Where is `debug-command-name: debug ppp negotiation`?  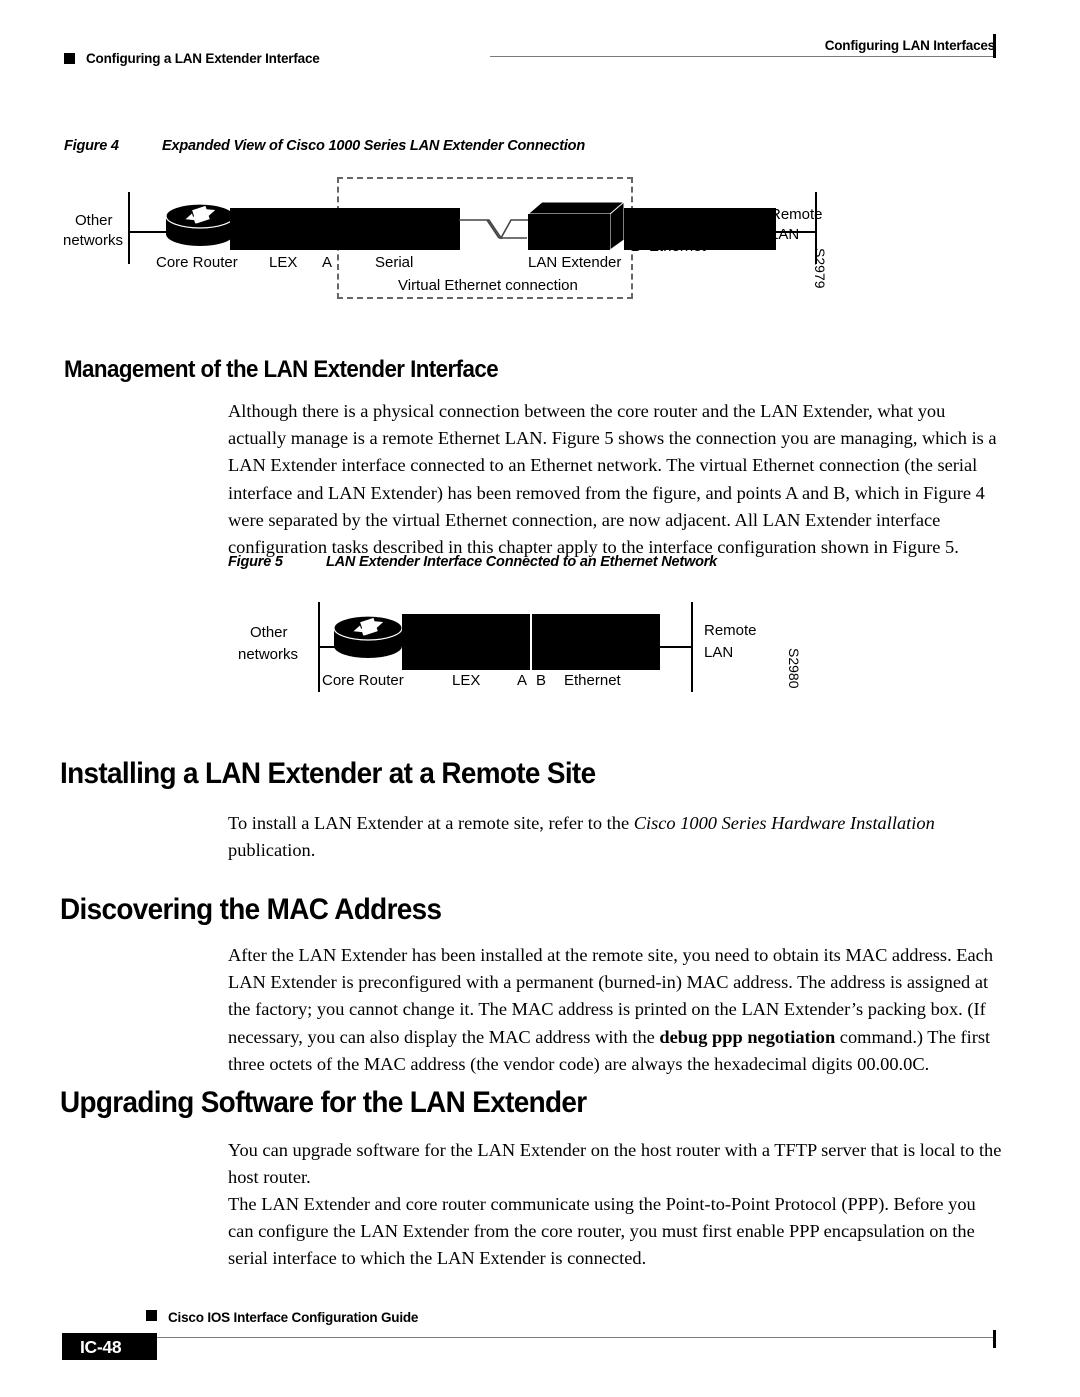
debug-command-name: debug ppp negotiation is located at coordinates (747, 1036).